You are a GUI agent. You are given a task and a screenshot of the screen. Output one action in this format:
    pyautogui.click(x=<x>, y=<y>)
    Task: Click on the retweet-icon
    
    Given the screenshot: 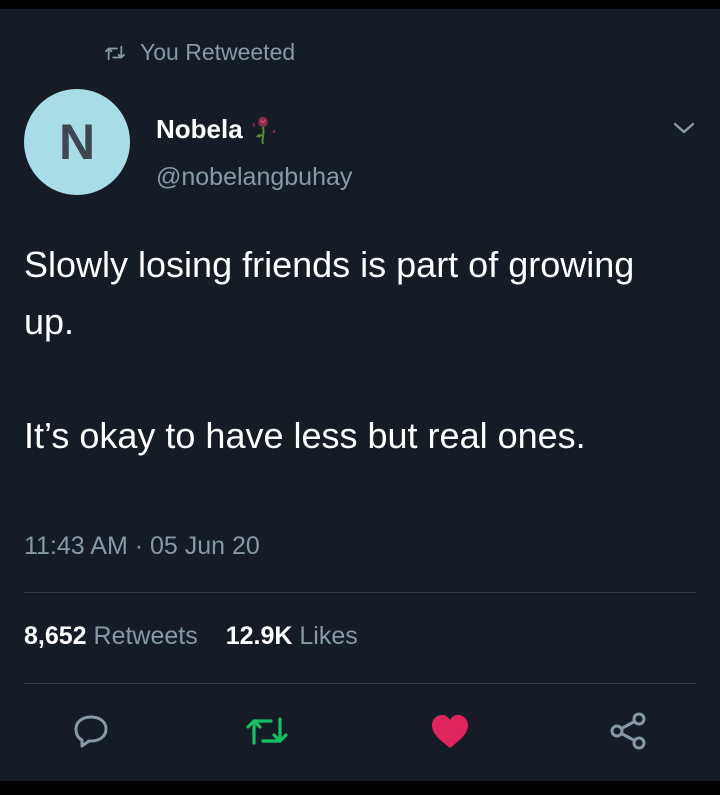 What is the action you would take?
    pyautogui.click(x=267, y=731)
    